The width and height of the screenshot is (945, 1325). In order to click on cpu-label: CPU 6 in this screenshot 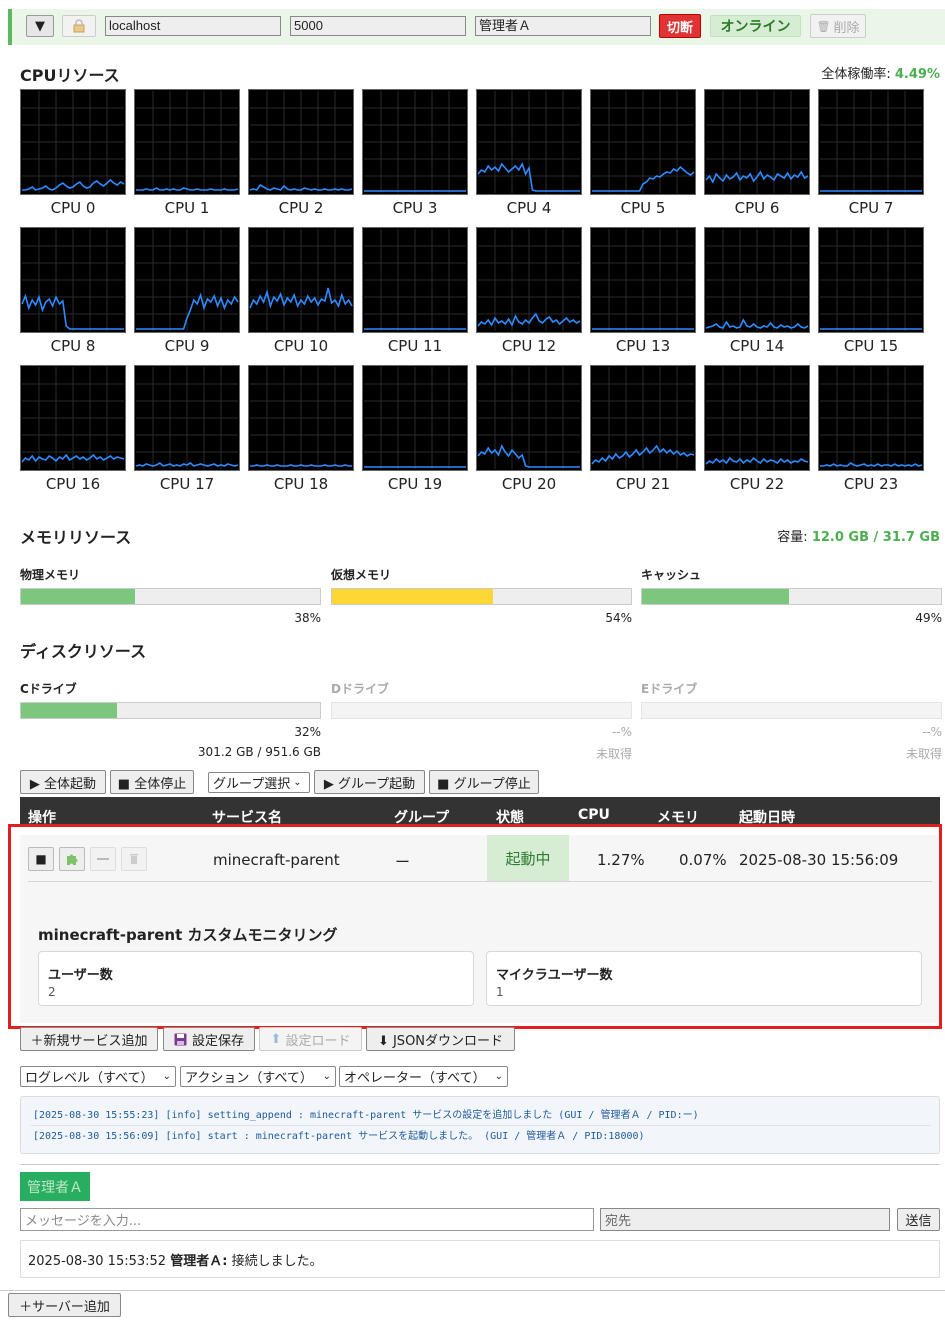, I will do `click(757, 208)`.